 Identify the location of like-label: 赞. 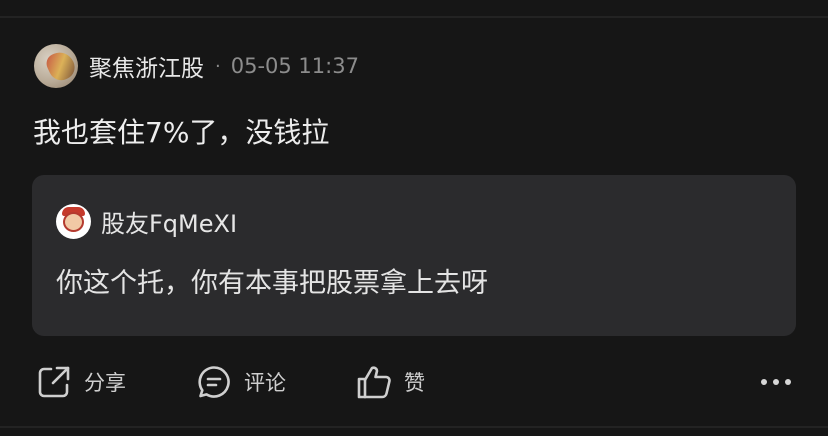
(414, 383).